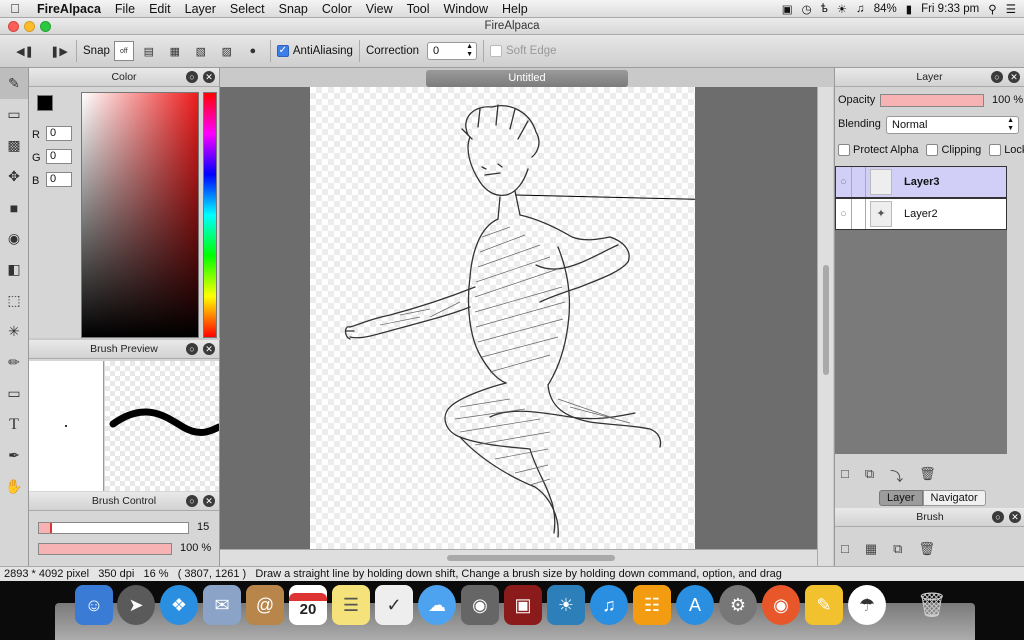 This screenshot has width=1024, height=640. What do you see at coordinates (105, 549) in the screenshot?
I see `brush-opacity-slider` at bounding box center [105, 549].